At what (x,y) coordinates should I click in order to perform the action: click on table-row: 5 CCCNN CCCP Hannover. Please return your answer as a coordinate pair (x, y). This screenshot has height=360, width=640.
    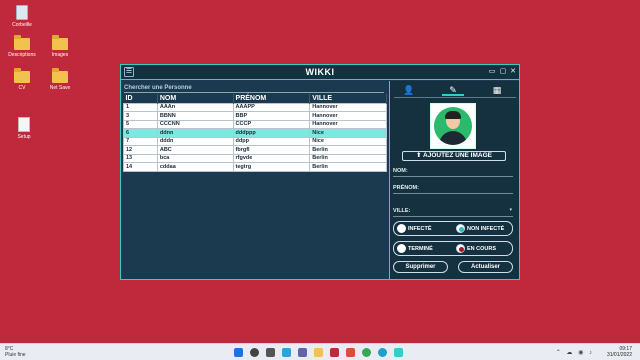
    Looking at the image, I should click on (255, 124).